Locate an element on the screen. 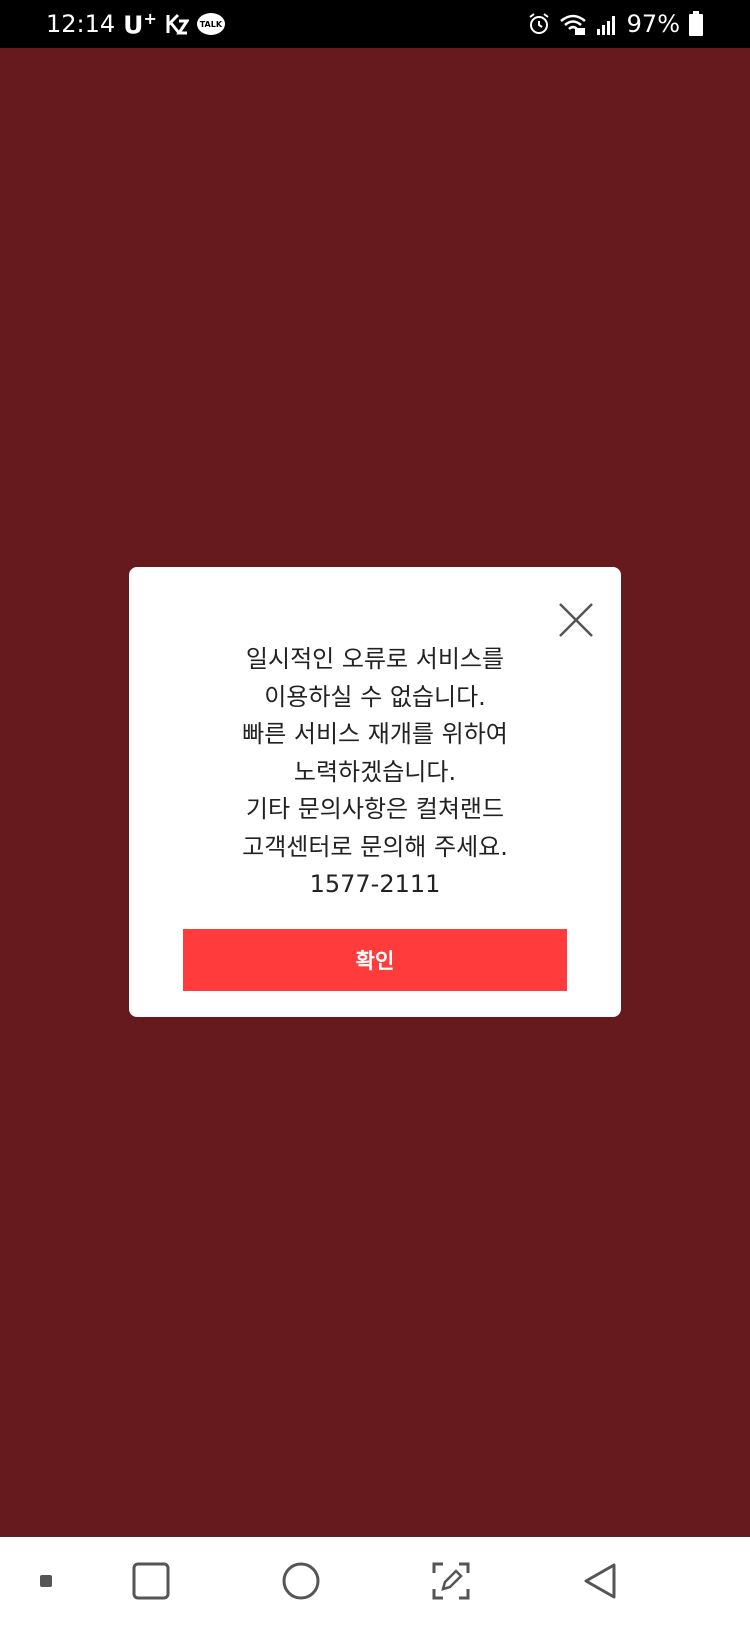 Image resolution: width=750 pixels, height=1625 pixels. carrier-plus: + is located at coordinates (150, 18).